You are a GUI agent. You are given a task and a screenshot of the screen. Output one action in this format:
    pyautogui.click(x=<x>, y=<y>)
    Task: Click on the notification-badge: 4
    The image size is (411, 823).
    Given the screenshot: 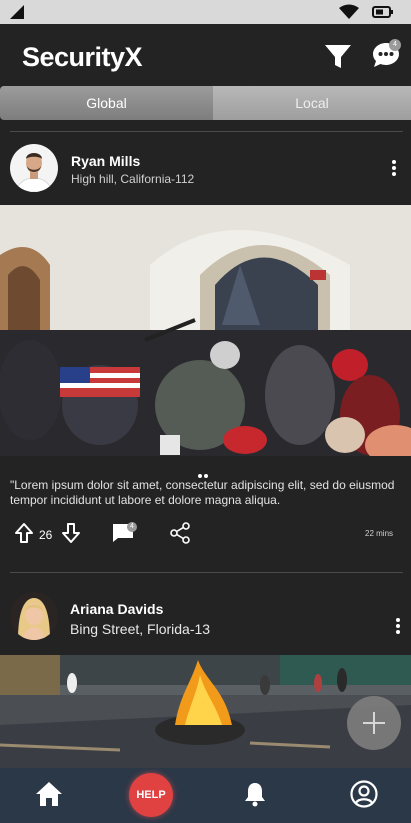 What is the action you would take?
    pyautogui.click(x=395, y=45)
    